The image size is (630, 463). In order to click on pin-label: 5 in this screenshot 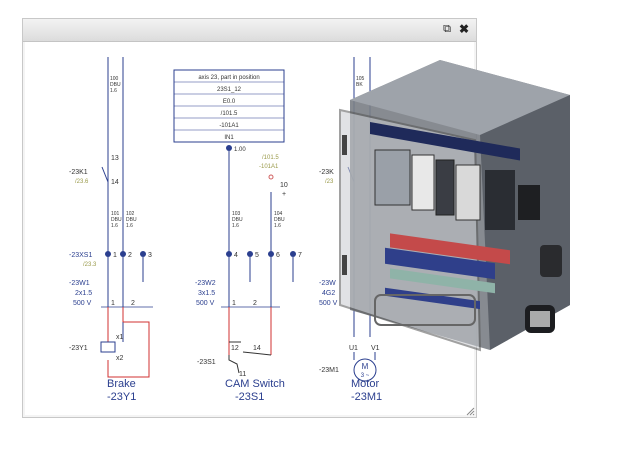, I will do `click(257, 255)`.